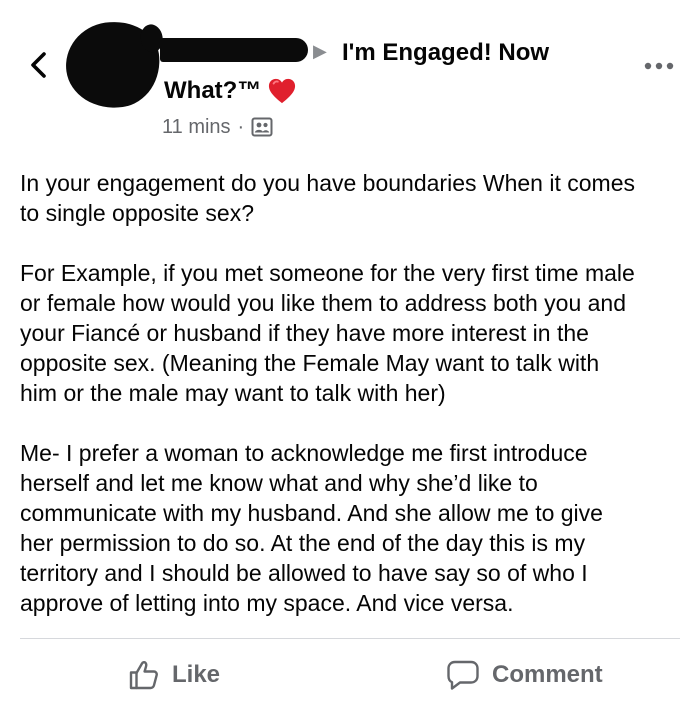  Describe the element at coordinates (113, 65) in the screenshot. I see `avatar` at that location.